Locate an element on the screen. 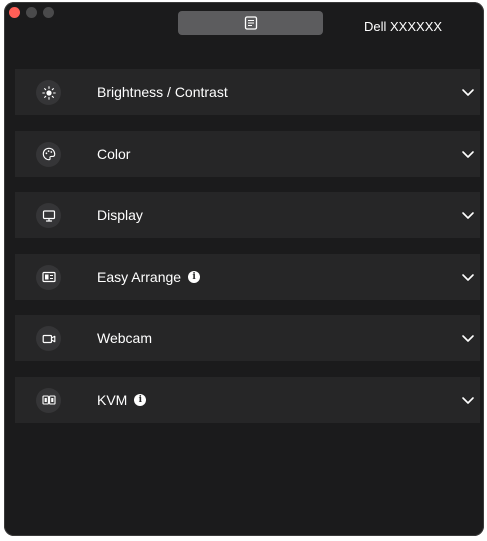 The width and height of the screenshot is (487, 541). section-label: Color is located at coordinates (113, 154).